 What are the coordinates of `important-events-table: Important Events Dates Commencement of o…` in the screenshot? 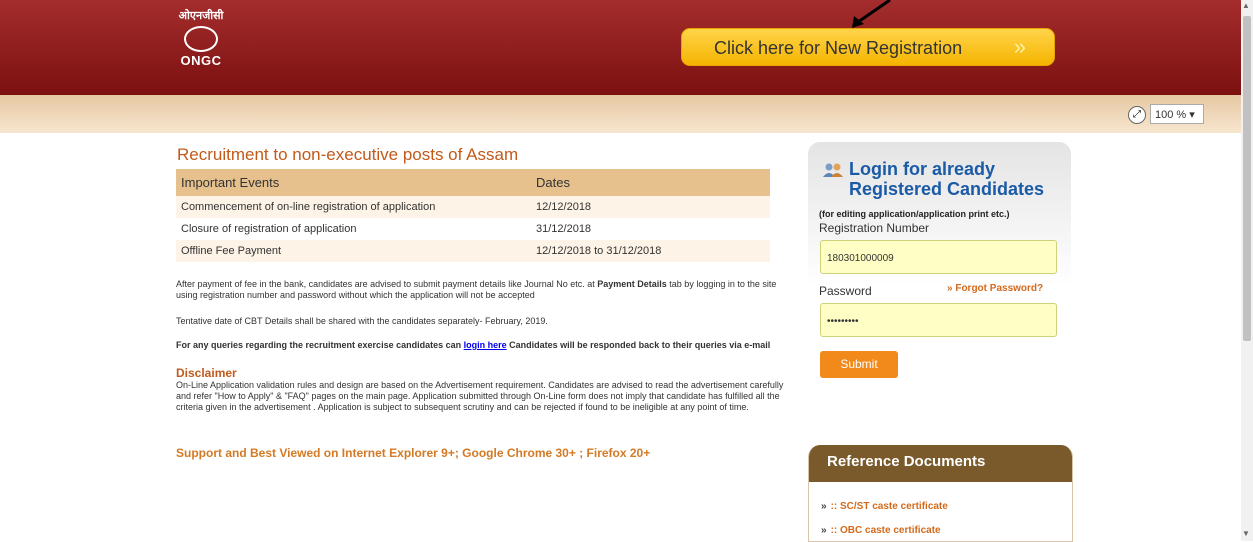 It's located at (473, 215).